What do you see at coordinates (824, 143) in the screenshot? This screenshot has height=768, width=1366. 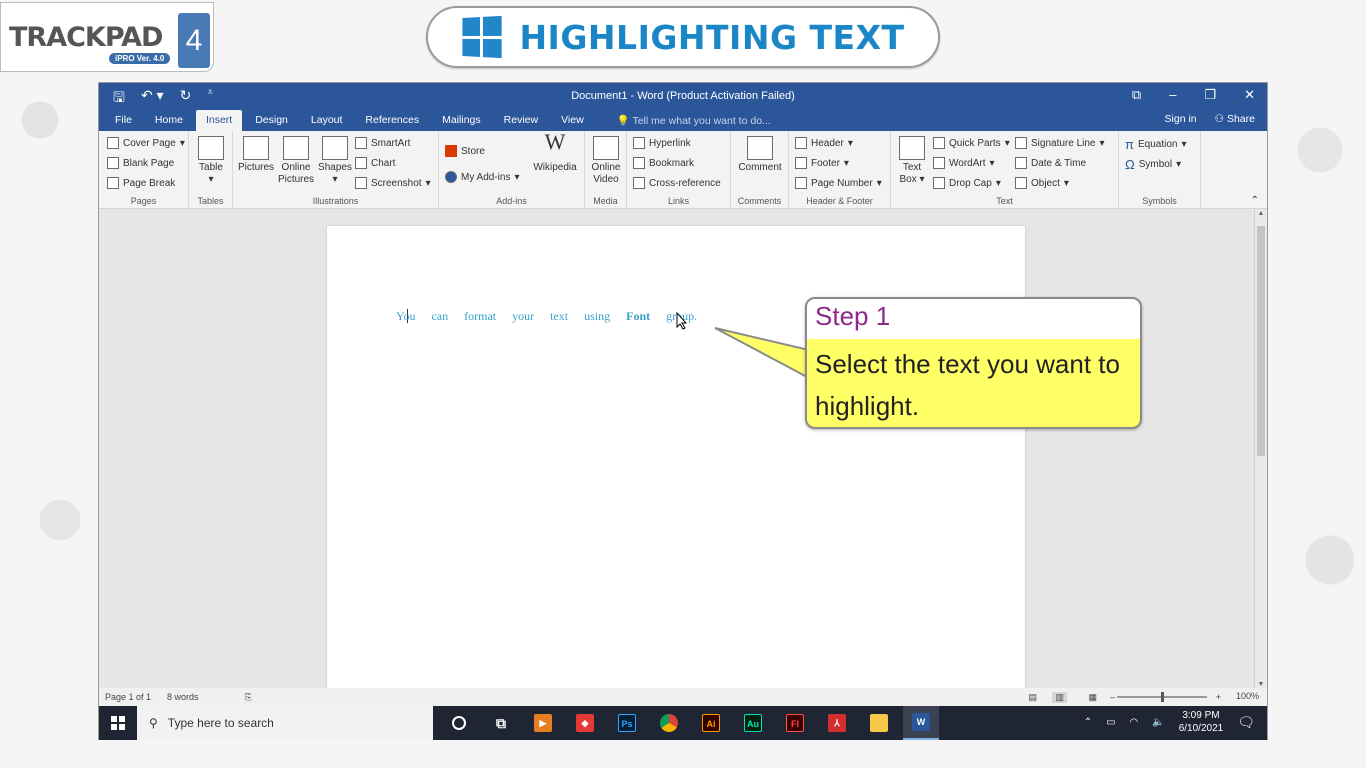 I see `header-button: Header ▾` at bounding box center [824, 143].